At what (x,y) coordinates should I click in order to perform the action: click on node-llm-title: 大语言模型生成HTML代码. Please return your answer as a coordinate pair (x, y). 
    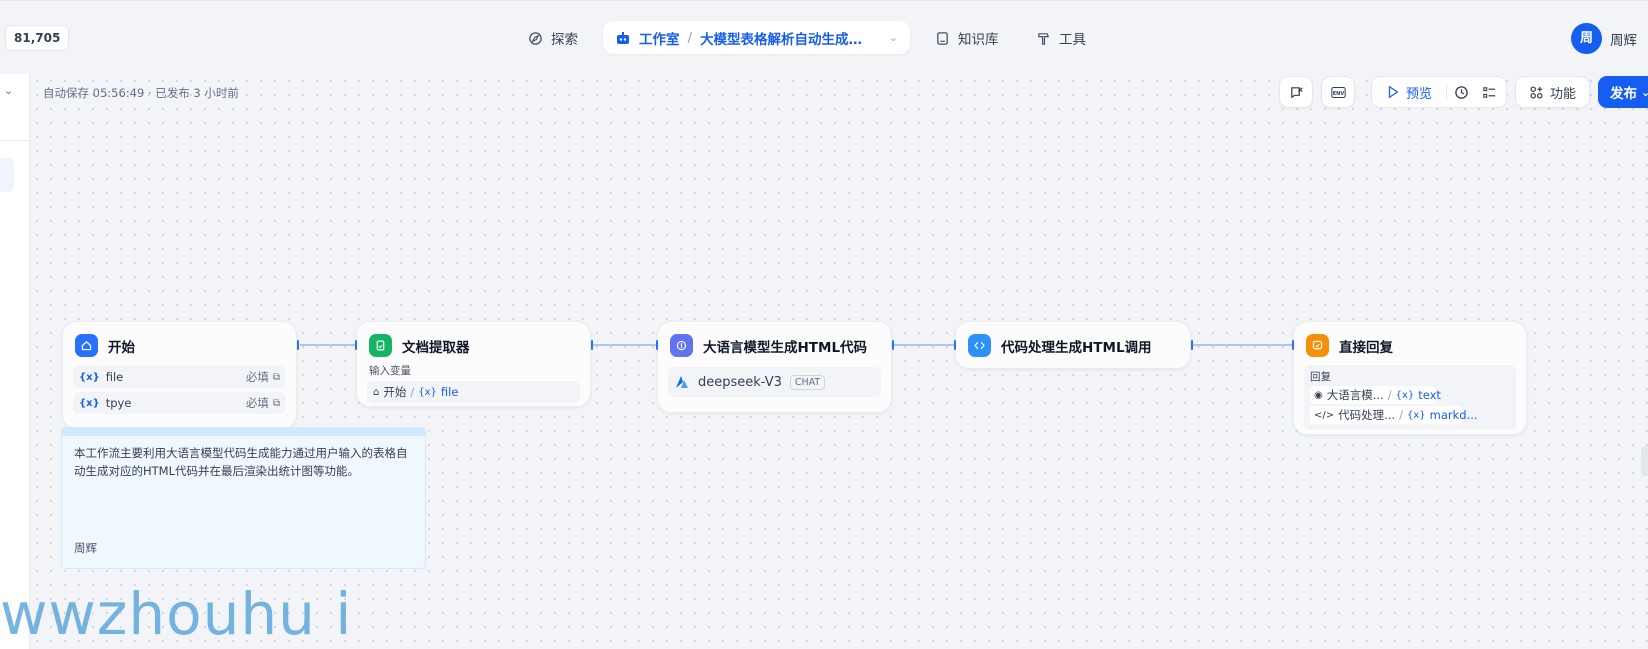
    Looking at the image, I should click on (785, 347).